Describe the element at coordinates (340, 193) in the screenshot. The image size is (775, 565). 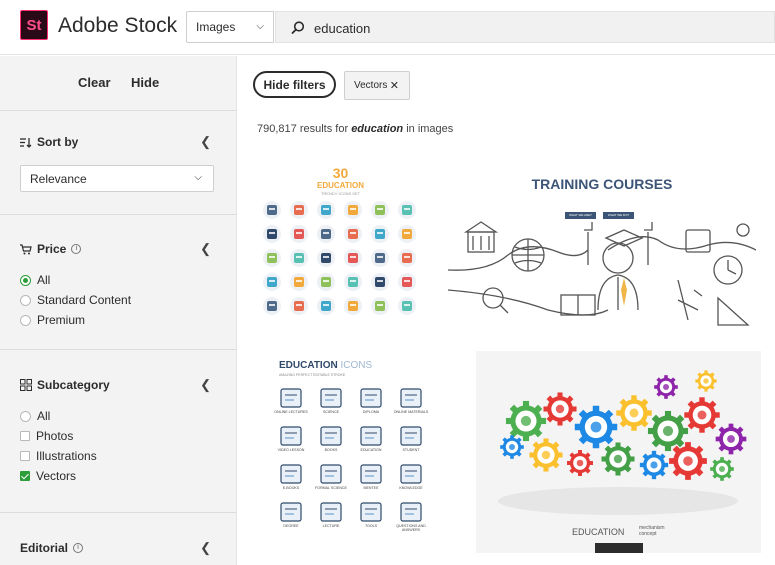
I see `tile1-subtitle: TRENDY ICONS SET` at that location.